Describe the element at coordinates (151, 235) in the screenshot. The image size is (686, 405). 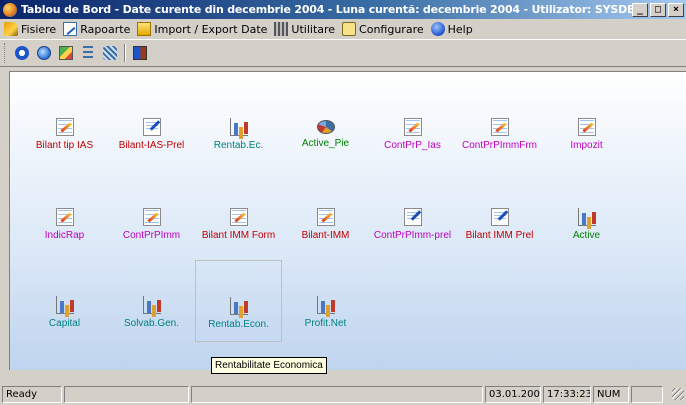
I see `tile-label: ContPrPImm` at that location.